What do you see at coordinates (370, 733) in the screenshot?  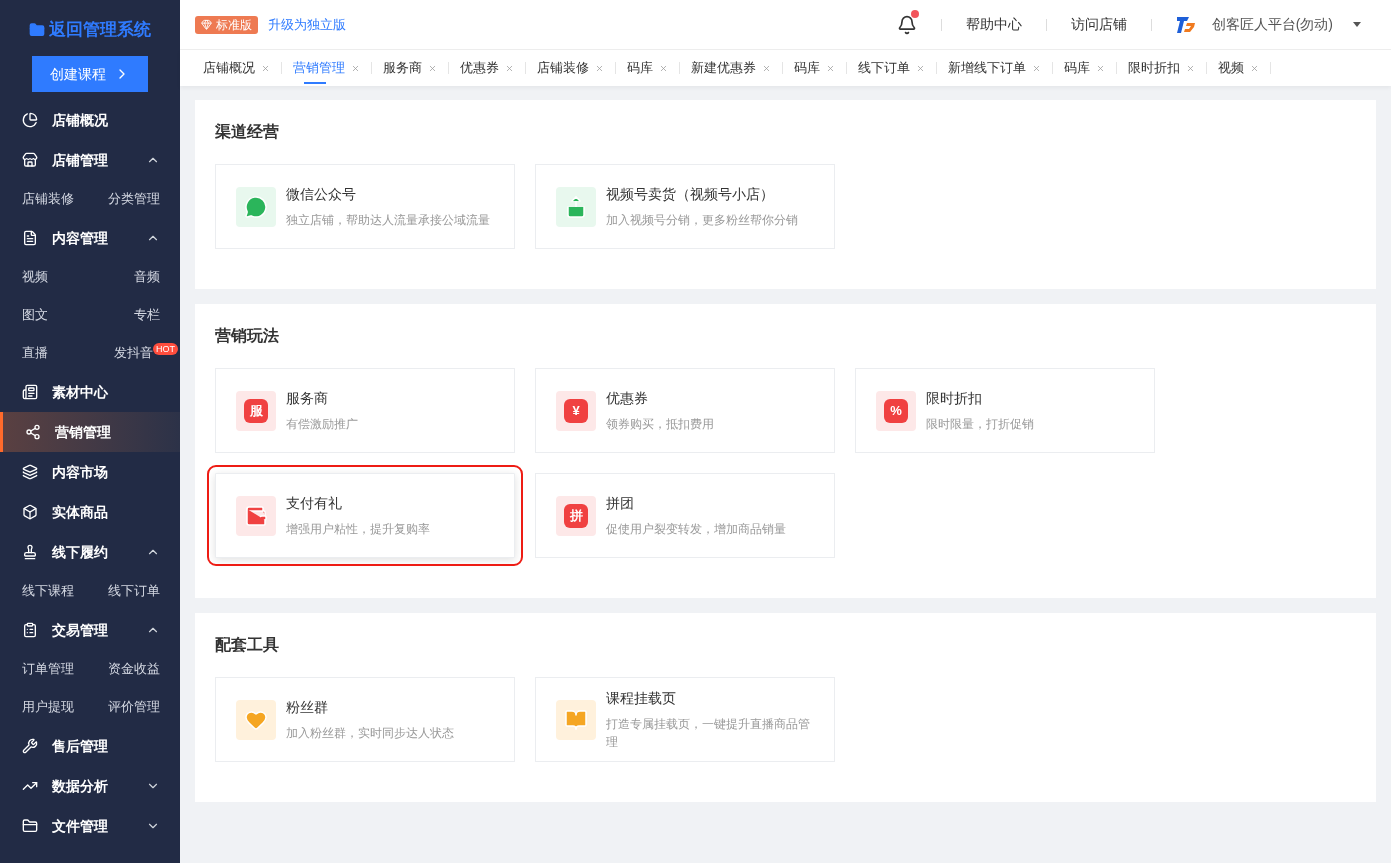 I see `card-description: 加入粉丝群，实时同步达人状态` at bounding box center [370, 733].